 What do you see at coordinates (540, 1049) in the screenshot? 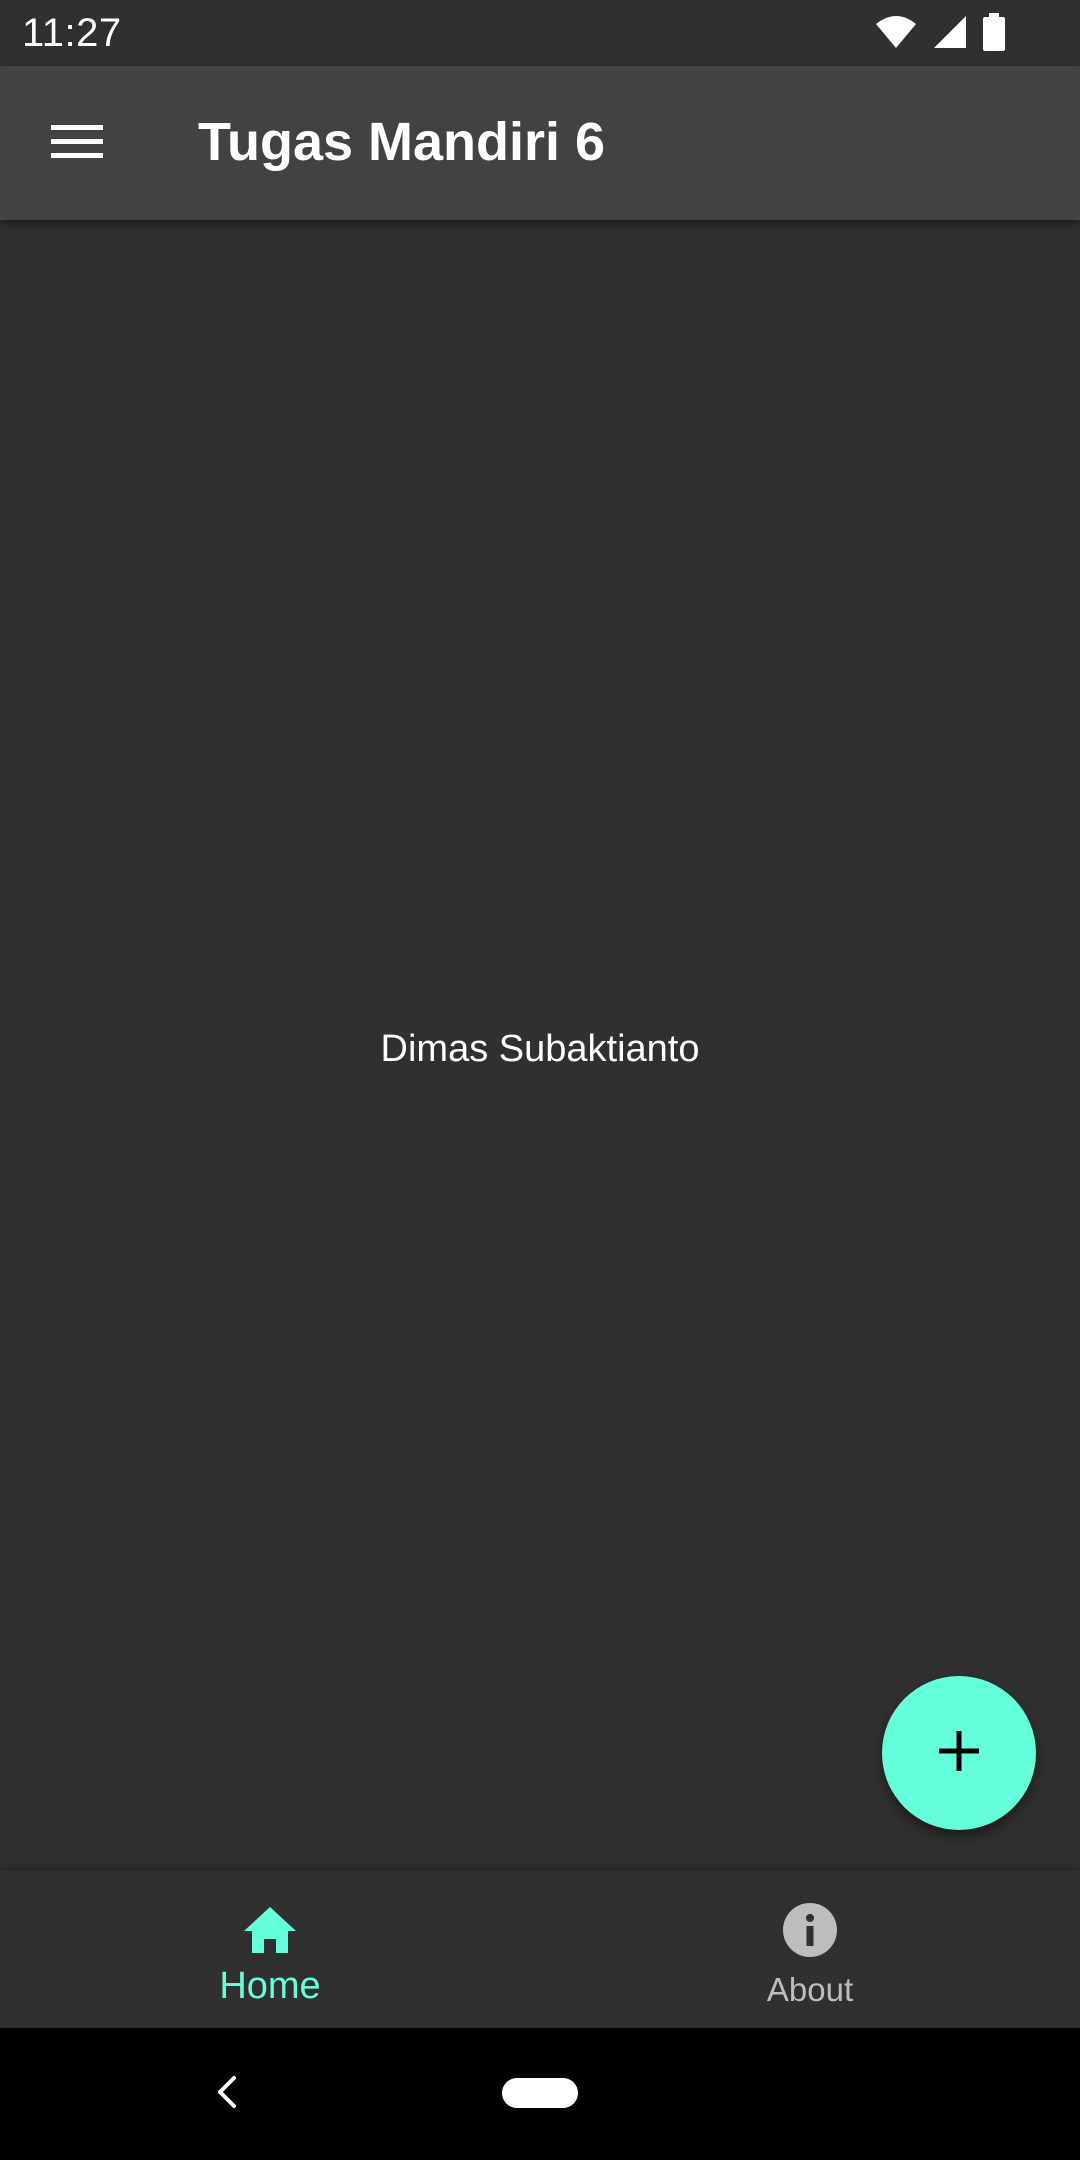
I see `center-text: Dimas Subaktianto` at bounding box center [540, 1049].